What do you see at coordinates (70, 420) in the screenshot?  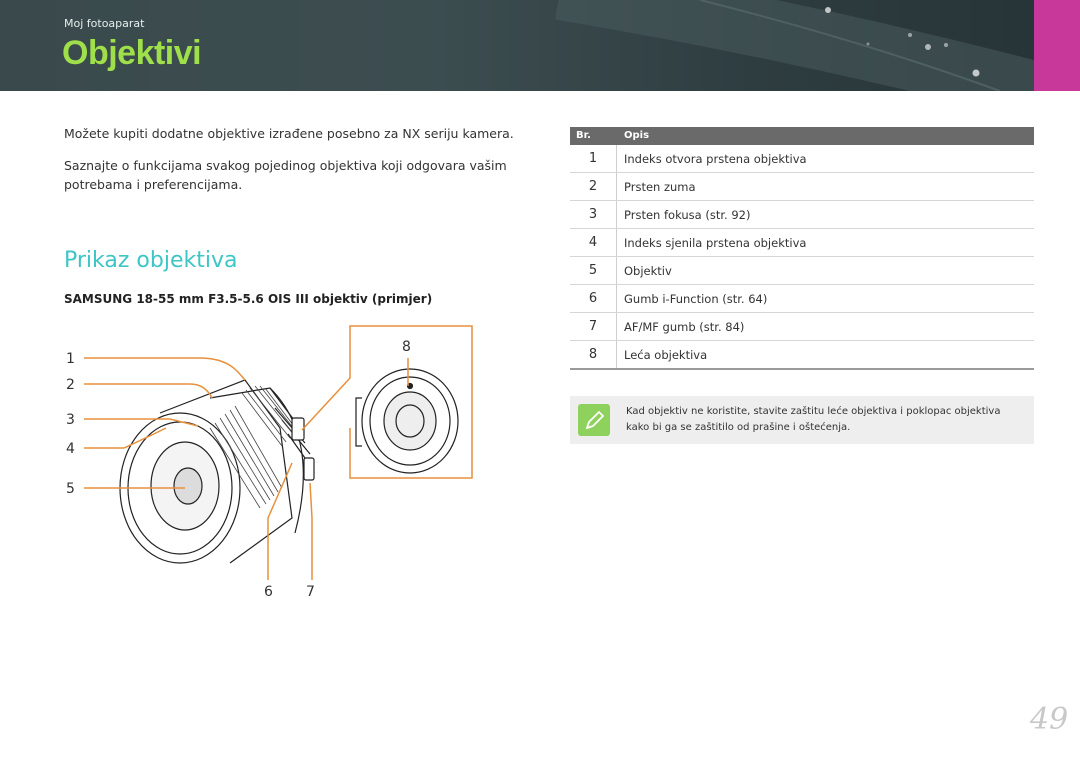 I see `callout-3: 3` at bounding box center [70, 420].